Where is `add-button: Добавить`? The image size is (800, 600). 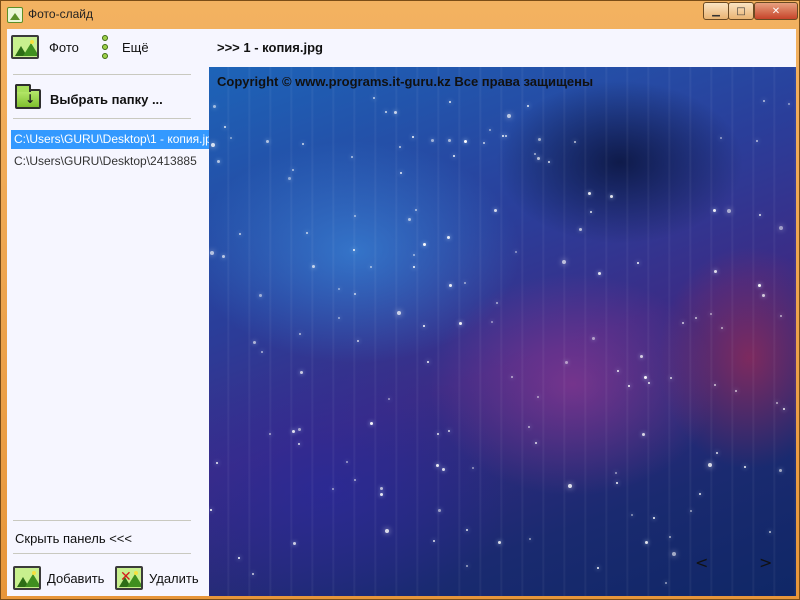 add-button: Добавить is located at coordinates (58, 578).